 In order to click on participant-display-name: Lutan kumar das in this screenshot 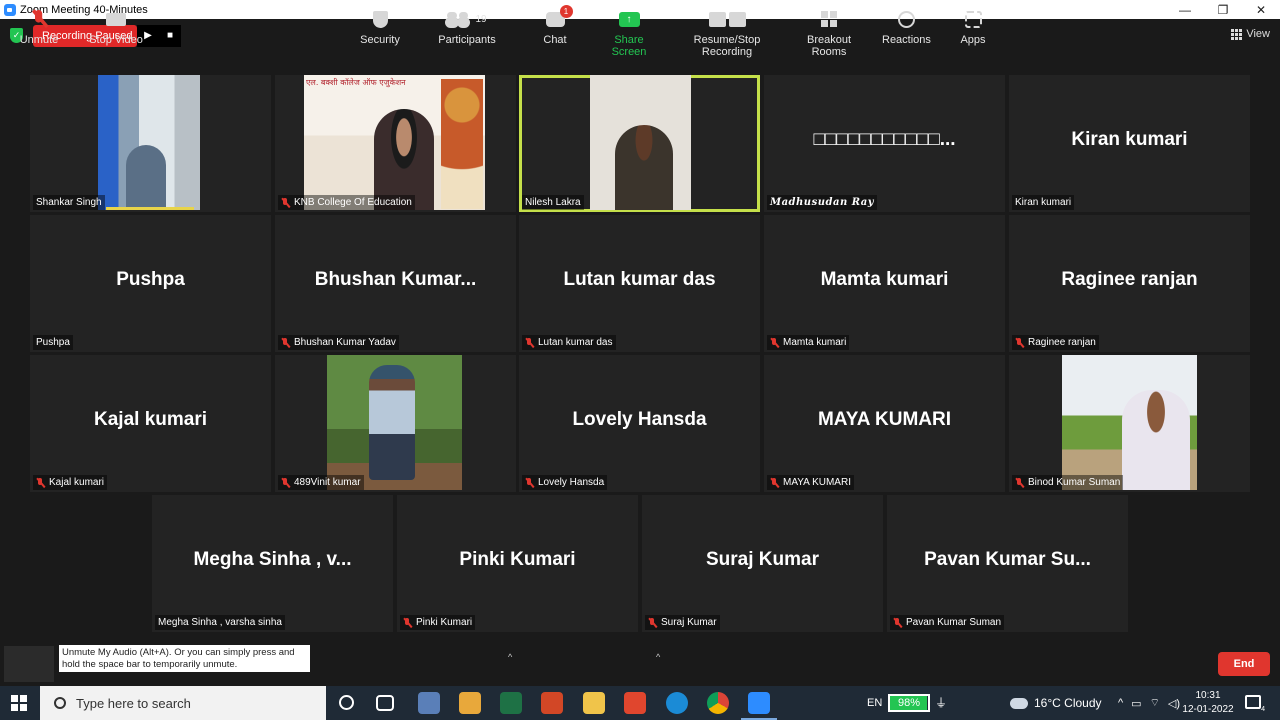, I will do `click(639, 279)`.